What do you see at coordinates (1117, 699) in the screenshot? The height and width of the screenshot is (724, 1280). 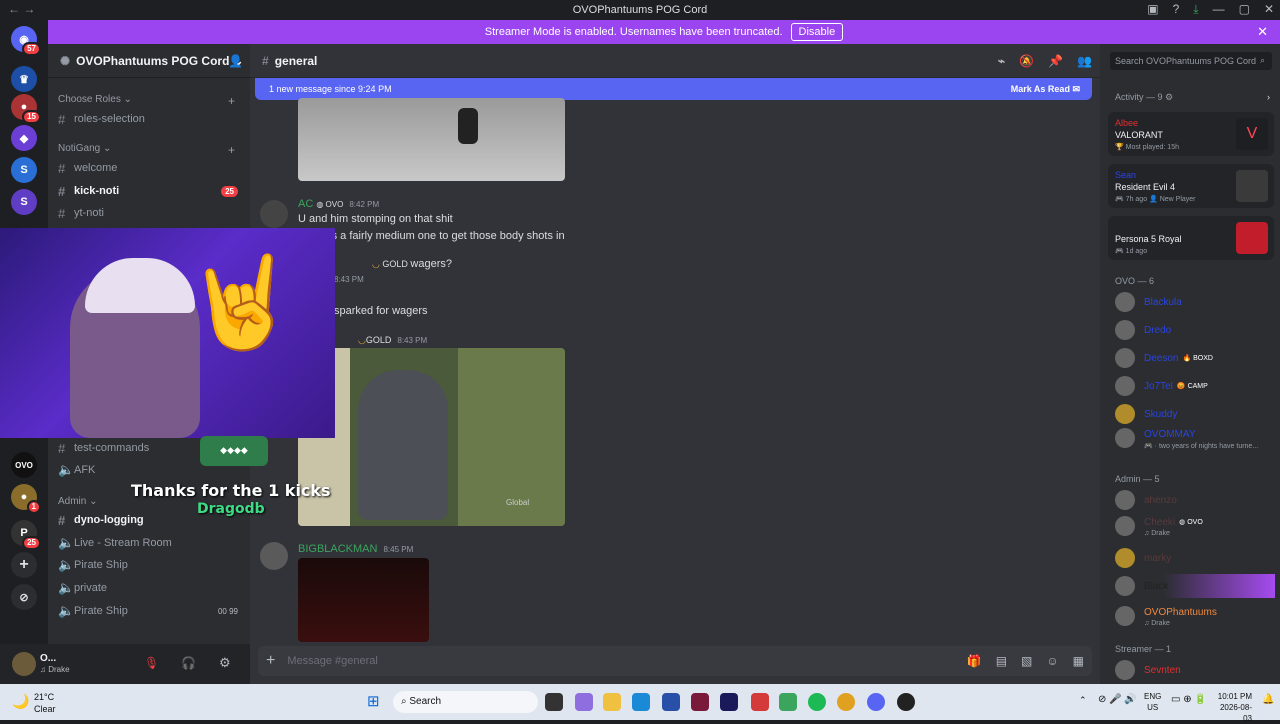 I see `tray-icons: ⊘ 🎤 🔊` at bounding box center [1117, 699].